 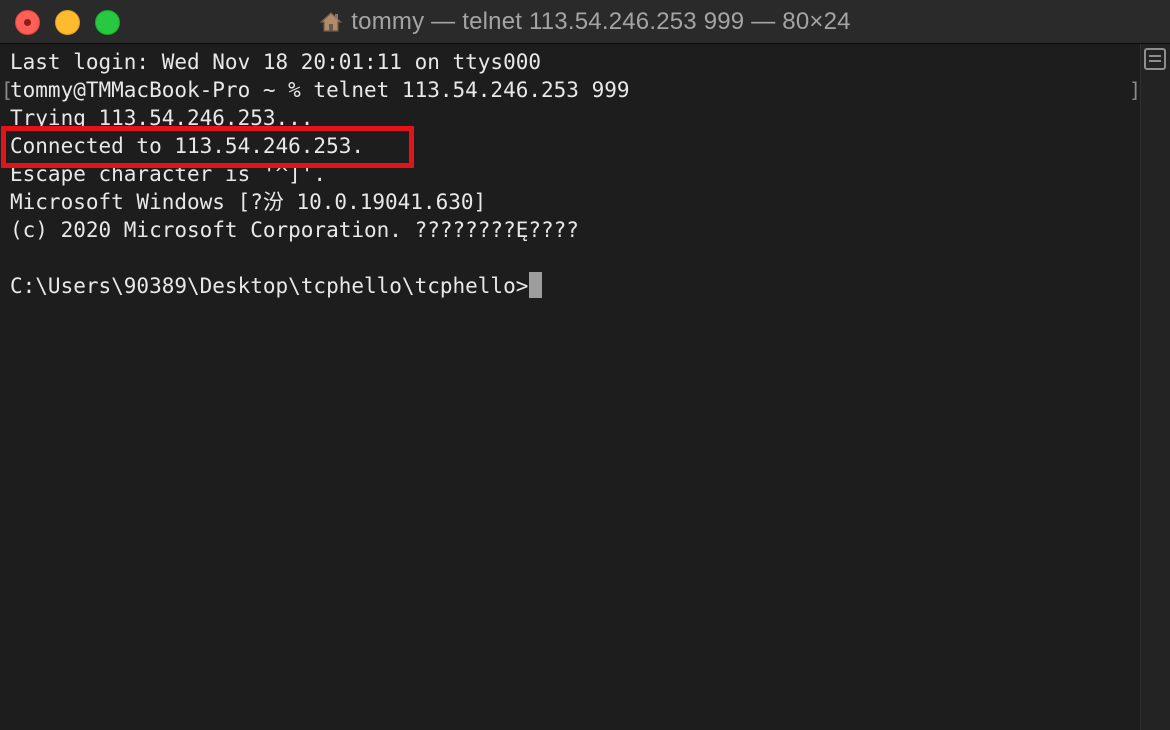 I want to click on mark-bracket-right: ], so click(x=1134, y=90).